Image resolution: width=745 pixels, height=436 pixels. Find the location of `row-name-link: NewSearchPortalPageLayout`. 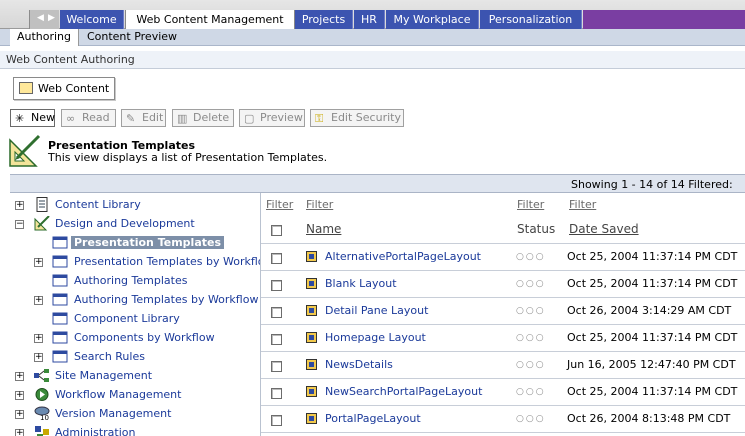

row-name-link: NewSearchPortalPageLayout is located at coordinates (403, 391).